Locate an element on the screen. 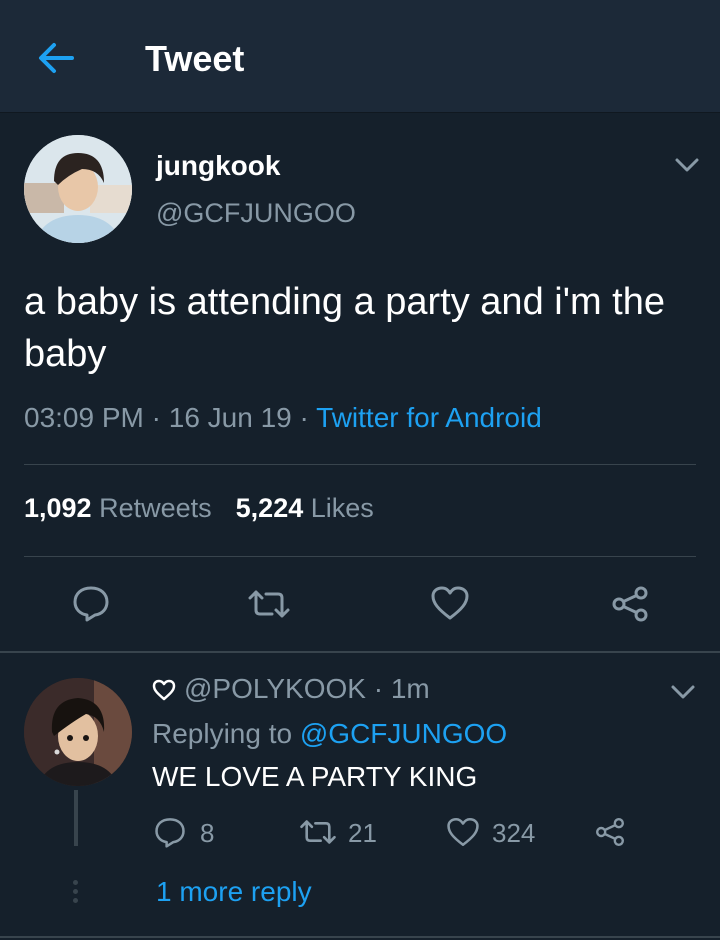  reply-like-count: 324 is located at coordinates (514, 833).